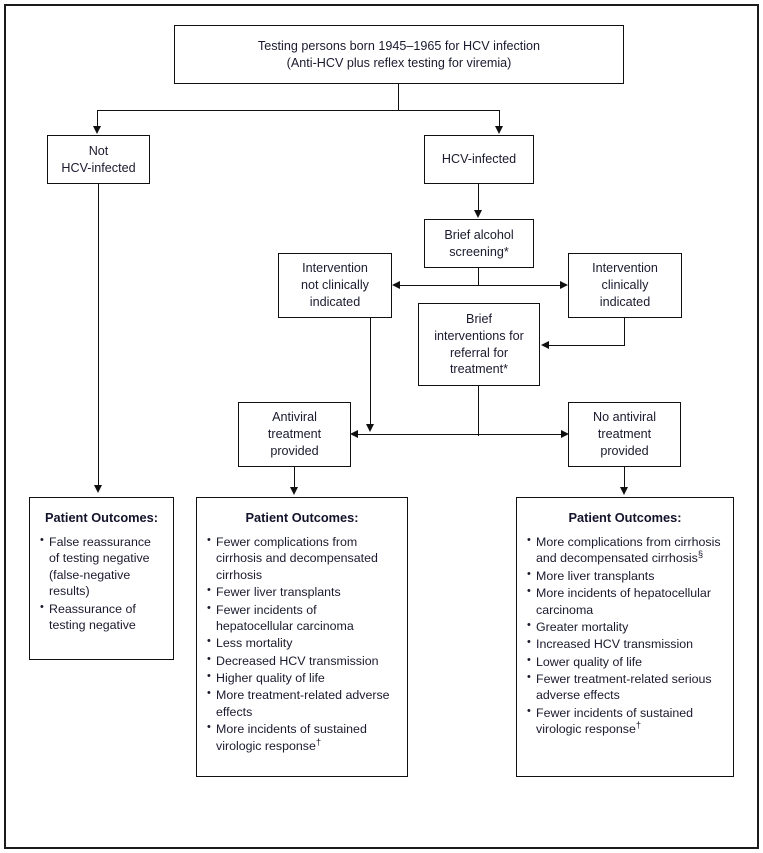 The image size is (763, 853). Describe the element at coordinates (460, 435) in the screenshot. I see `connector-treatment-bar` at that location.